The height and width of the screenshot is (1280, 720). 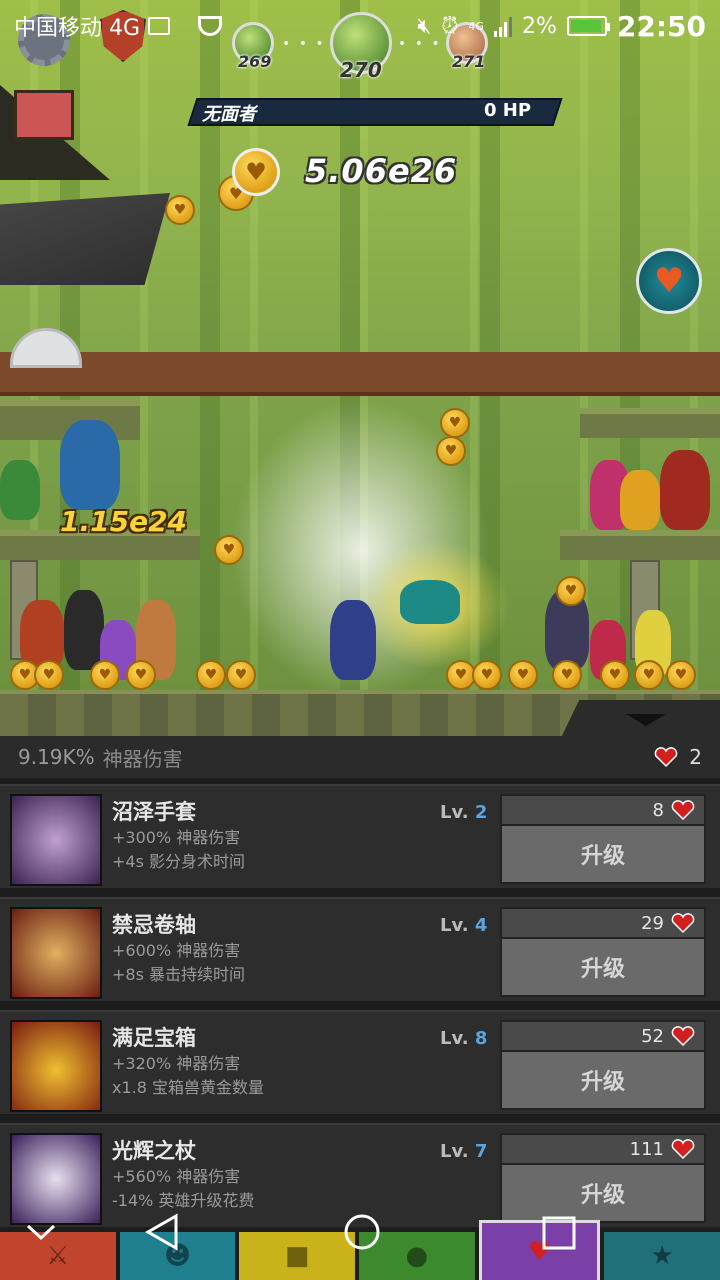 I want to click on upgrade-cost: 8, so click(x=603, y=810).